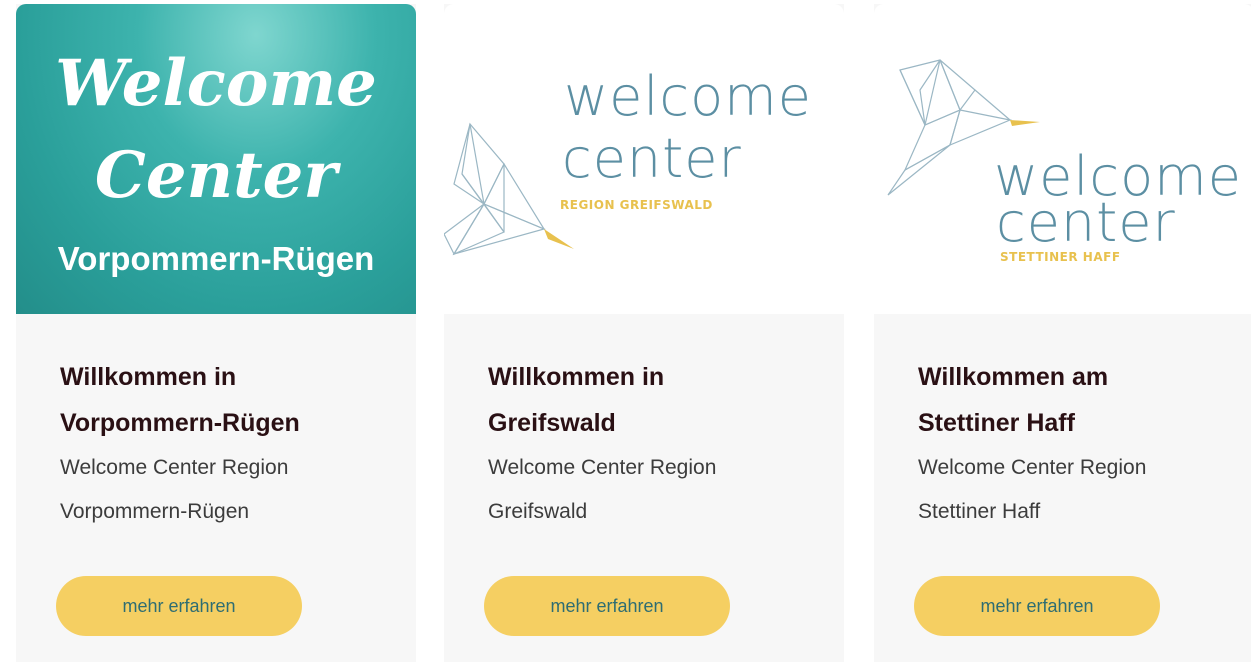  What do you see at coordinates (1062, 159) in the screenshot?
I see `welcome-center-stettiner-haff-logo: welcome center STETTINER HAFF` at bounding box center [1062, 159].